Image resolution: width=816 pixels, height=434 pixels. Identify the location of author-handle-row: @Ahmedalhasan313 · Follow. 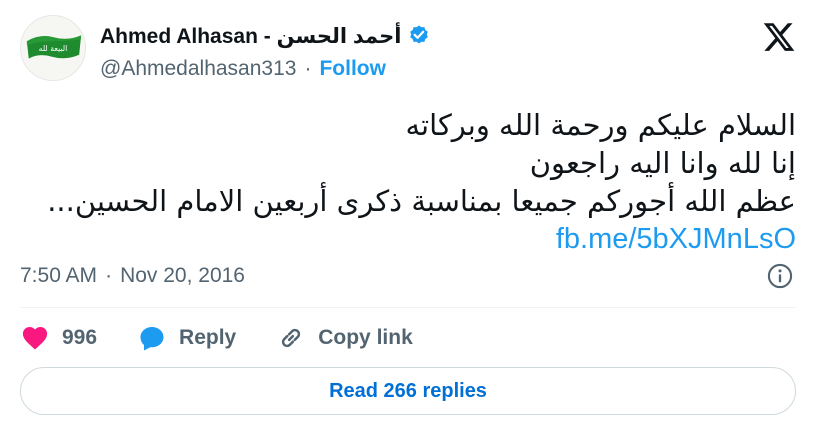
(243, 69).